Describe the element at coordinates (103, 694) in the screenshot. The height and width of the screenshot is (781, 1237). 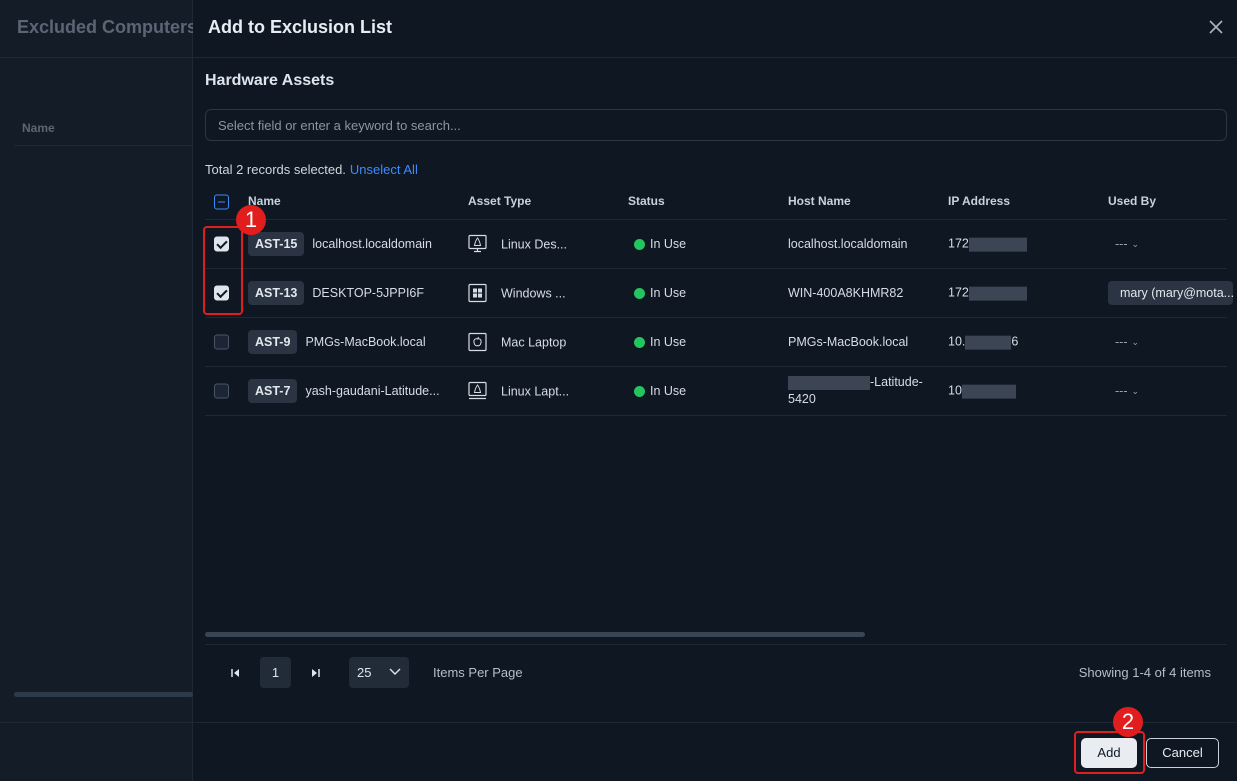
I see `background-scrollbar` at that location.